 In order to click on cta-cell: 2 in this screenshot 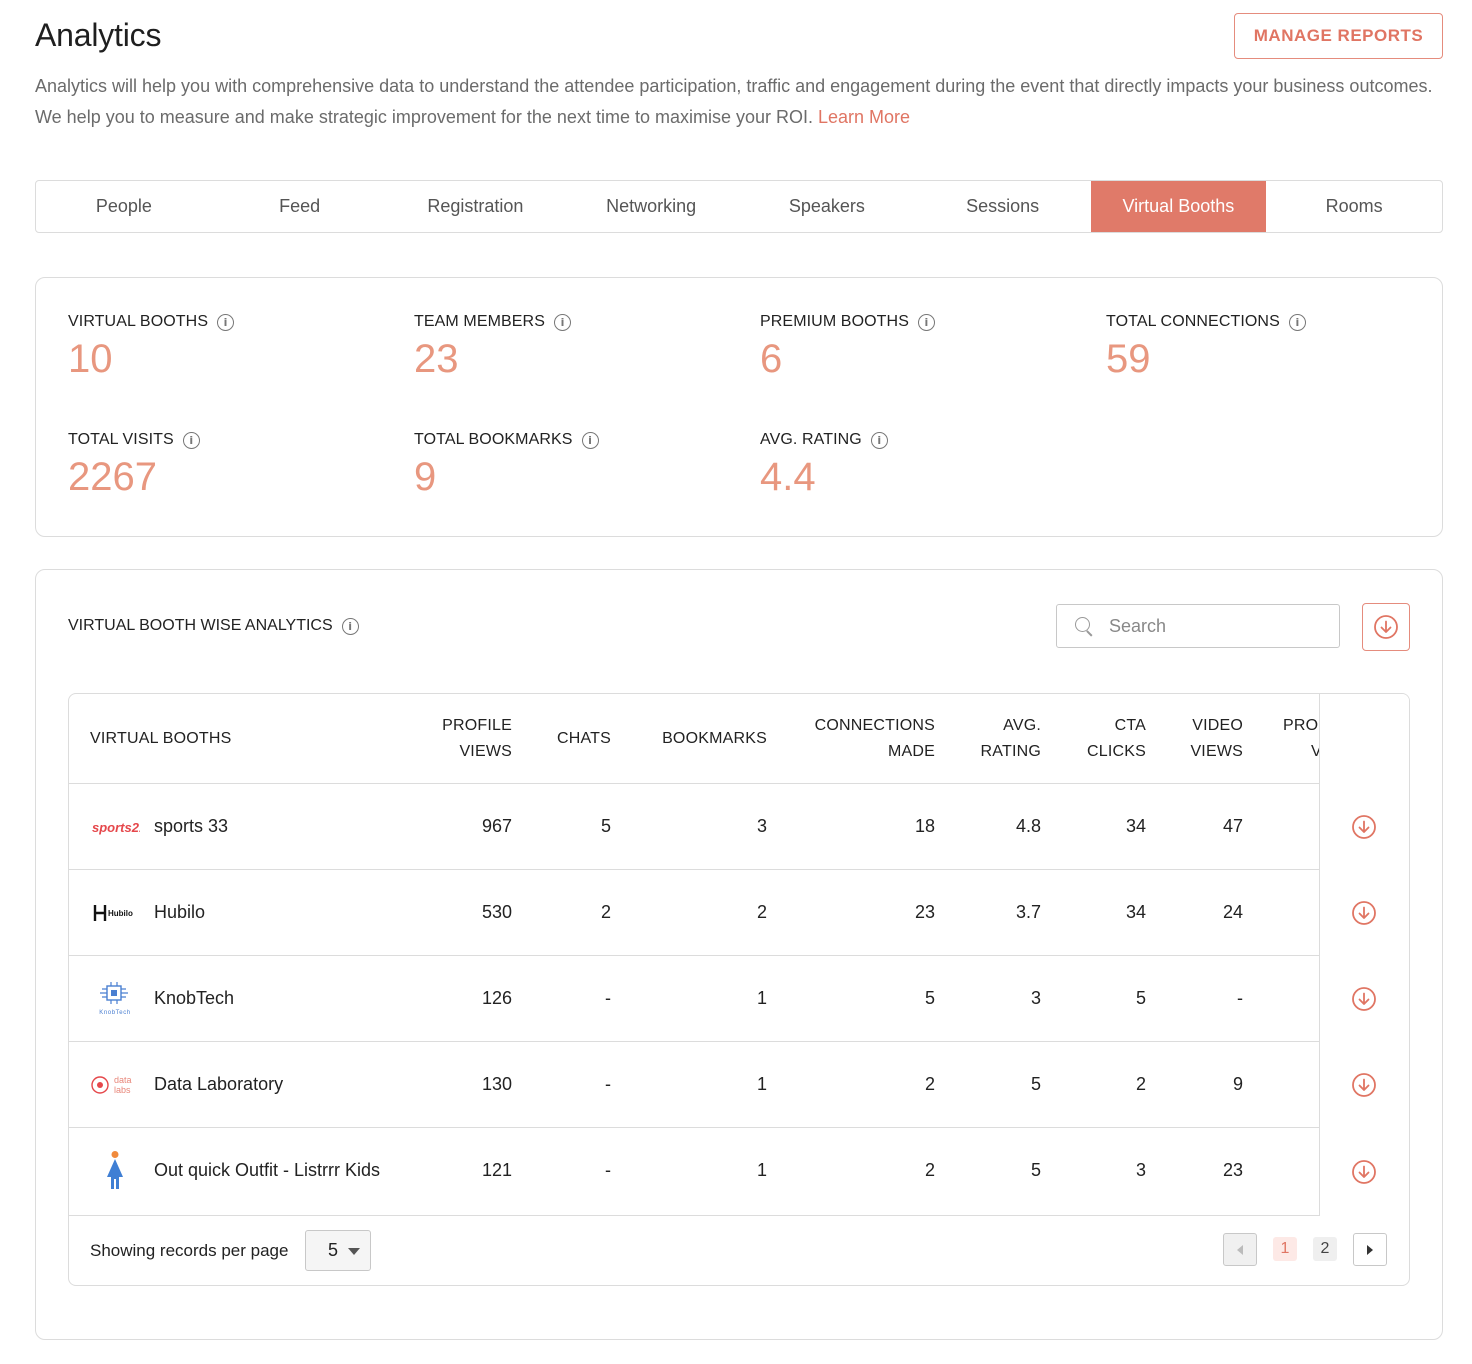, I will do `click(1140, 1084)`.